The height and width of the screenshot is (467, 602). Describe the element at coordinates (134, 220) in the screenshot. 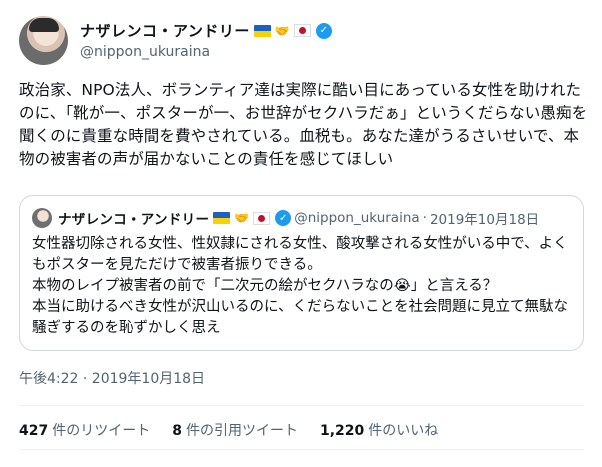

I see `quoted-display-name: ナザレンコ・アンドリー` at that location.